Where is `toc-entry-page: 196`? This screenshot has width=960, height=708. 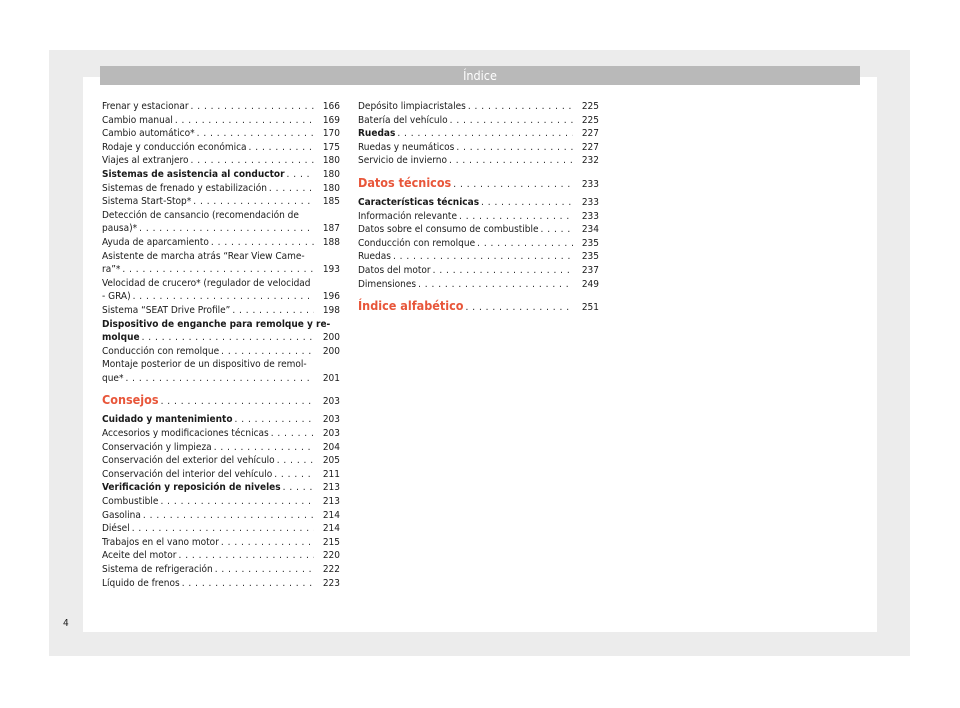
toc-entry-page: 196 is located at coordinates (331, 297).